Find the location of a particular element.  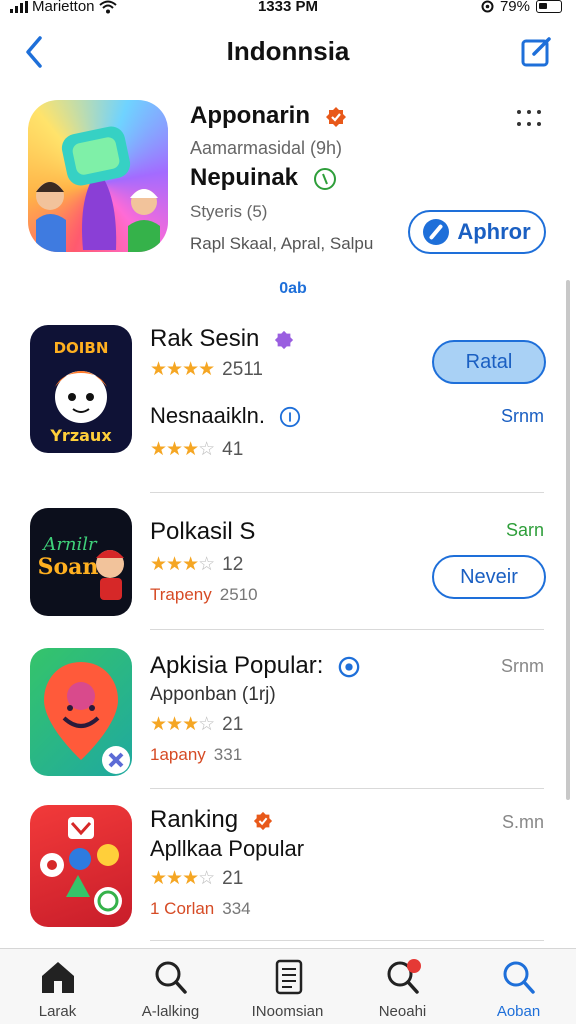

tab-label: Aoban is located at coordinates (518, 1011).